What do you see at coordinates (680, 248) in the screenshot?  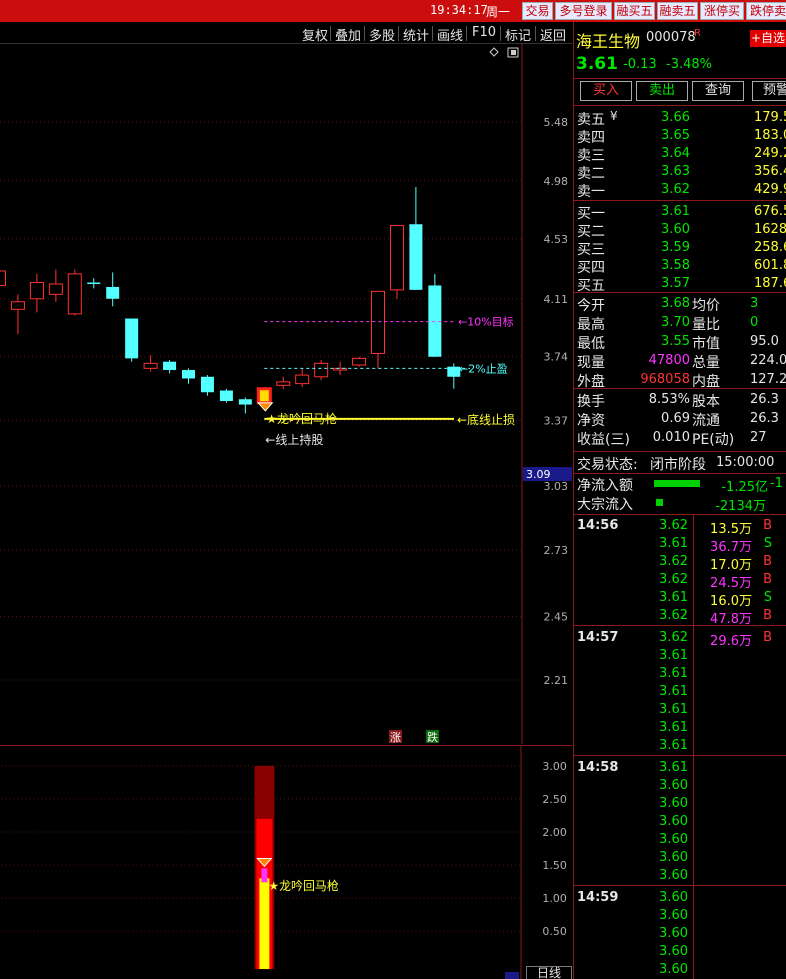 I see `bid-row: 买三 3.59 258.6` at bounding box center [680, 248].